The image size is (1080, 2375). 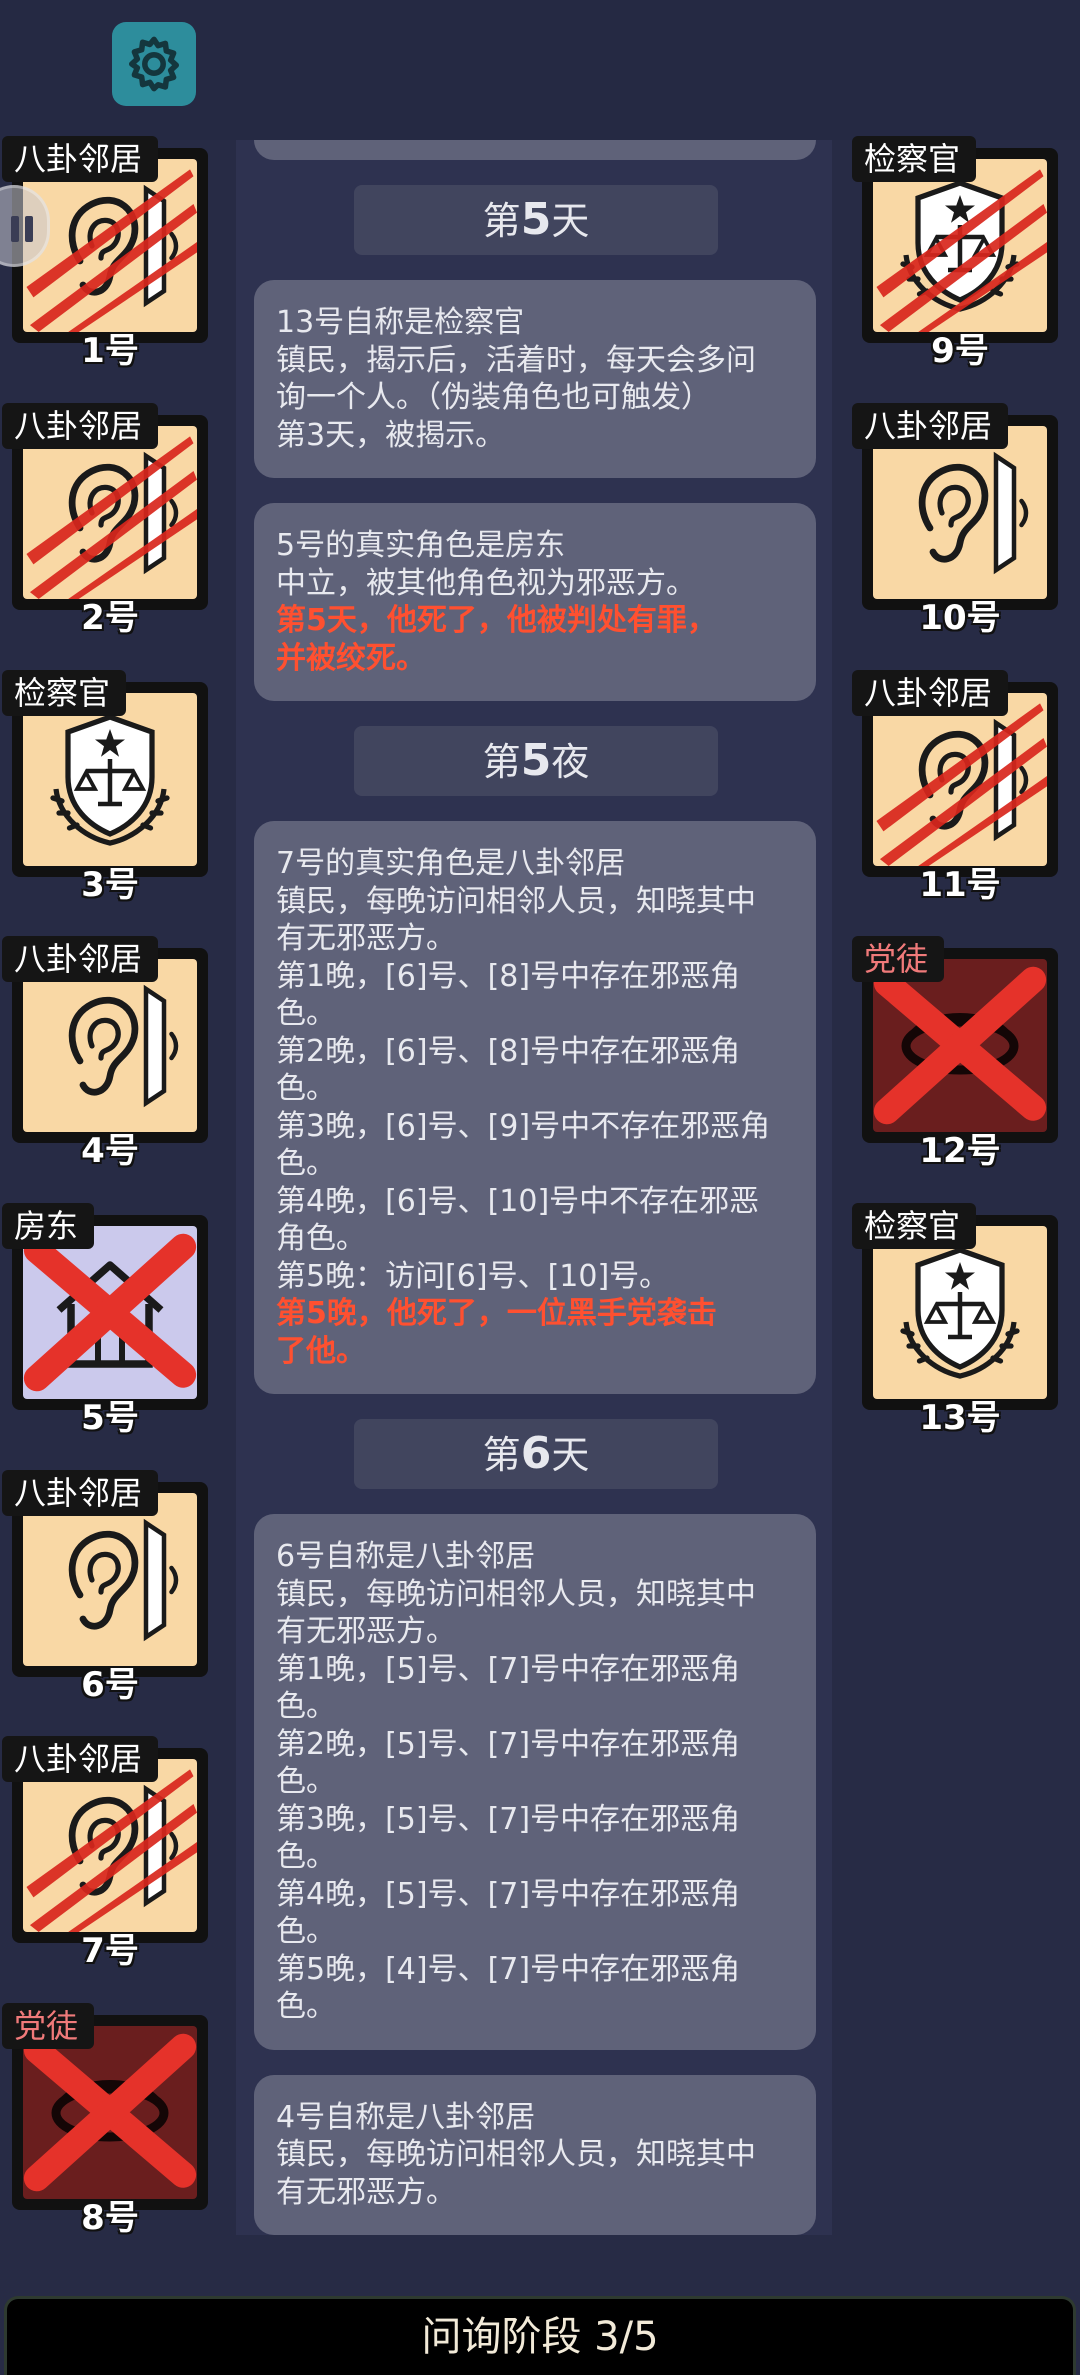 I want to click on player-number: 13号, so click(x=960, y=1418).